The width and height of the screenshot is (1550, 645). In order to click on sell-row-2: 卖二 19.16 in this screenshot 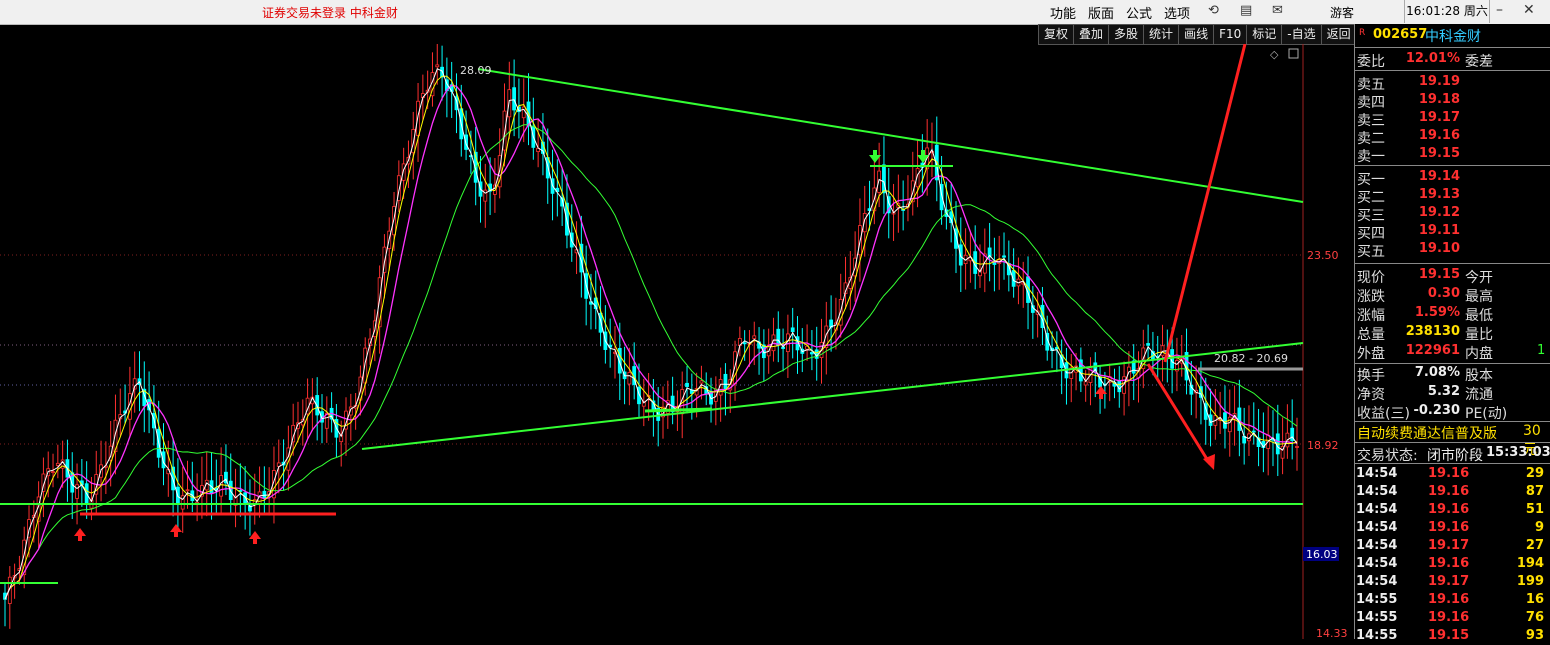, I will do `click(1452, 137)`.